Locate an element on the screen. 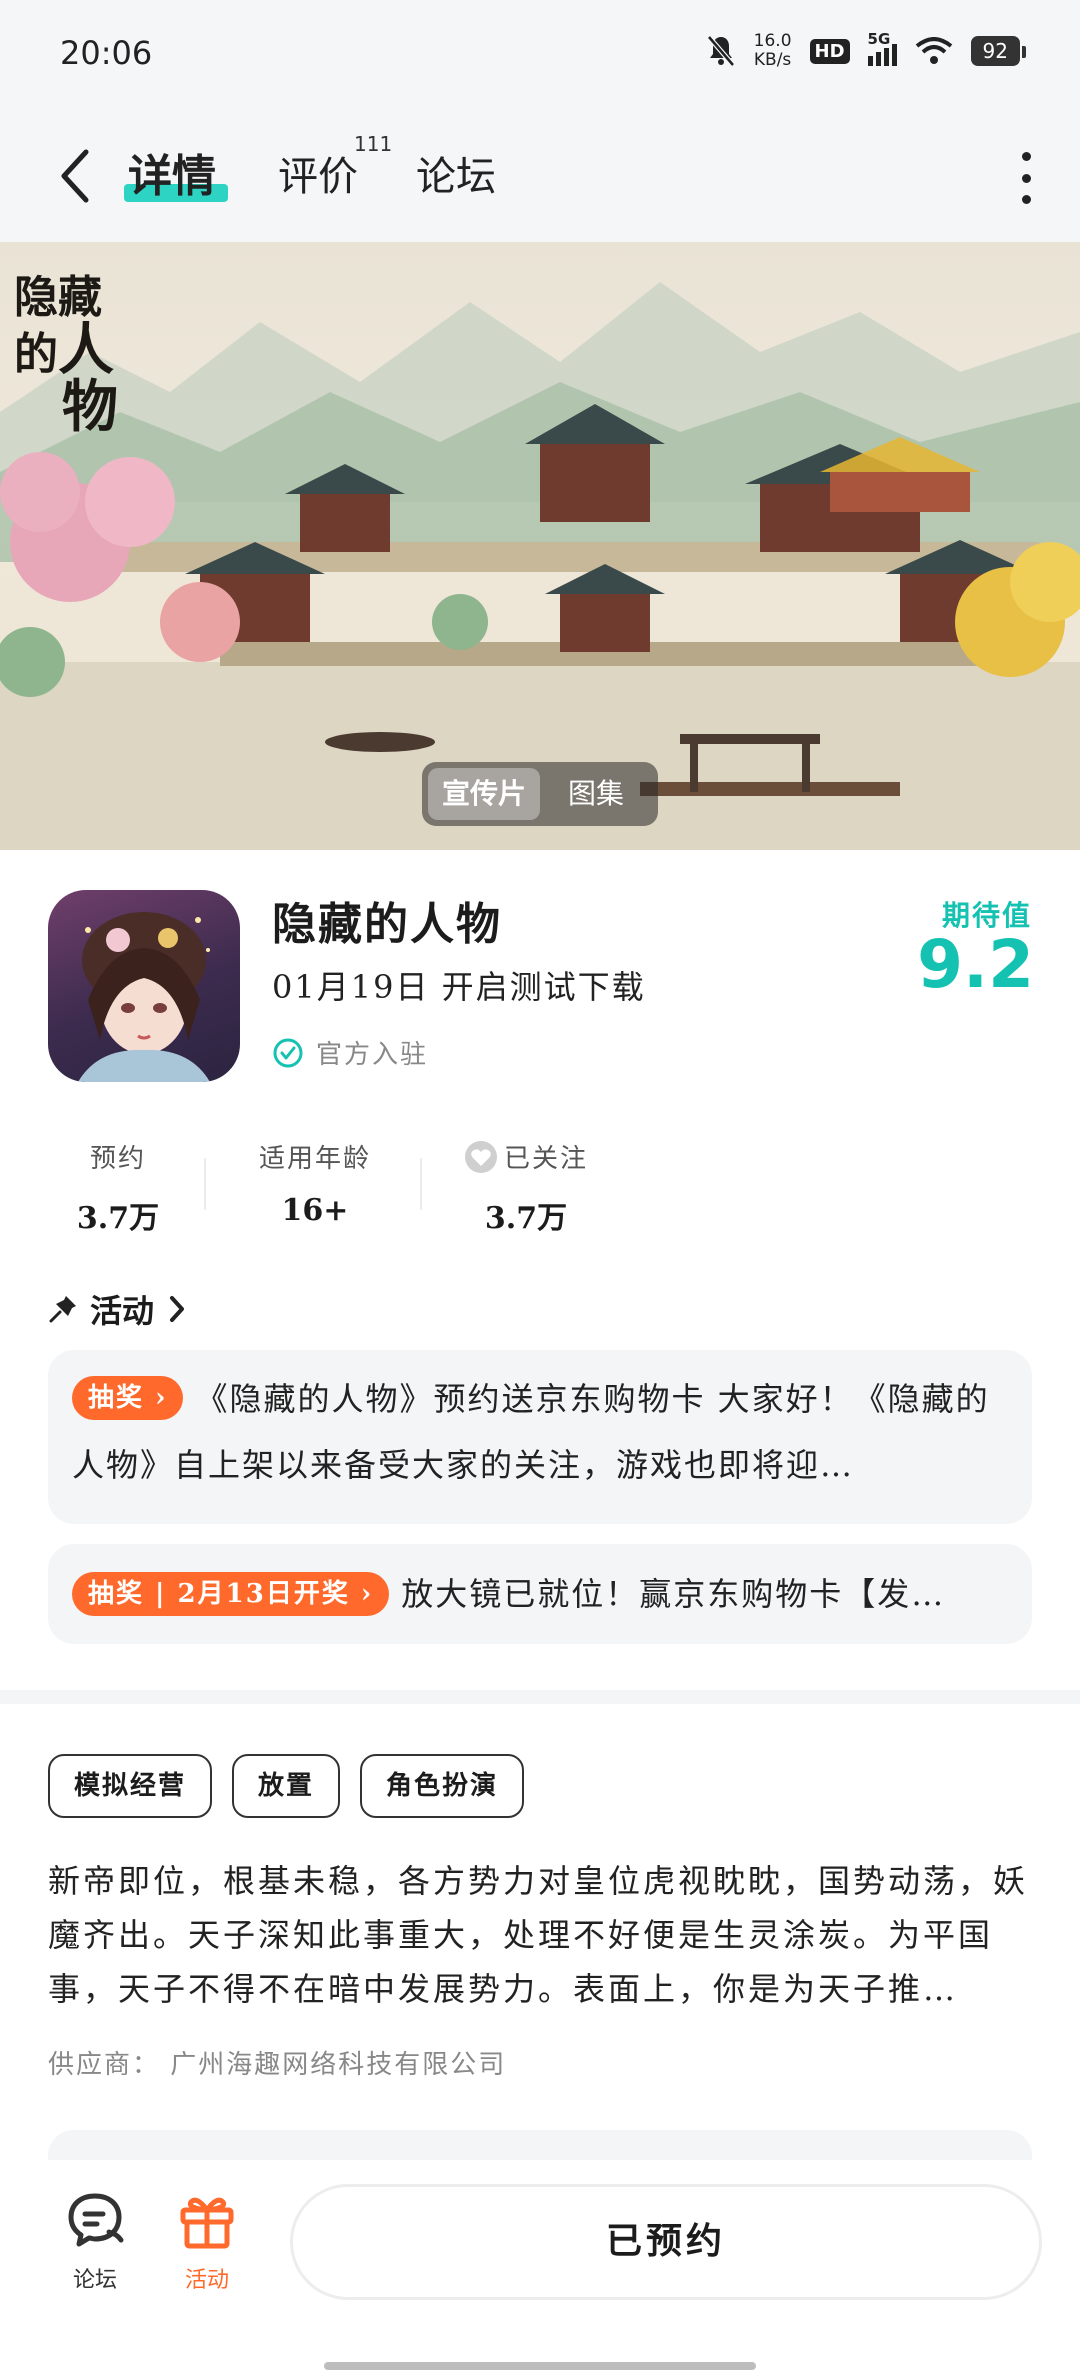 This screenshot has height=2376, width=1080. more-options-icon is located at coordinates (1026, 178).